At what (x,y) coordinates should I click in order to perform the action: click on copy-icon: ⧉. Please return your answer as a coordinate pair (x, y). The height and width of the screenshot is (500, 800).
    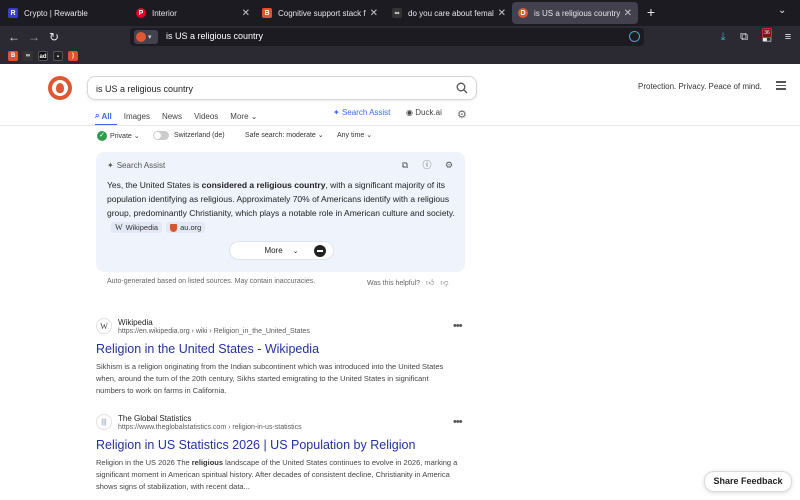
    Looking at the image, I should click on (405, 165).